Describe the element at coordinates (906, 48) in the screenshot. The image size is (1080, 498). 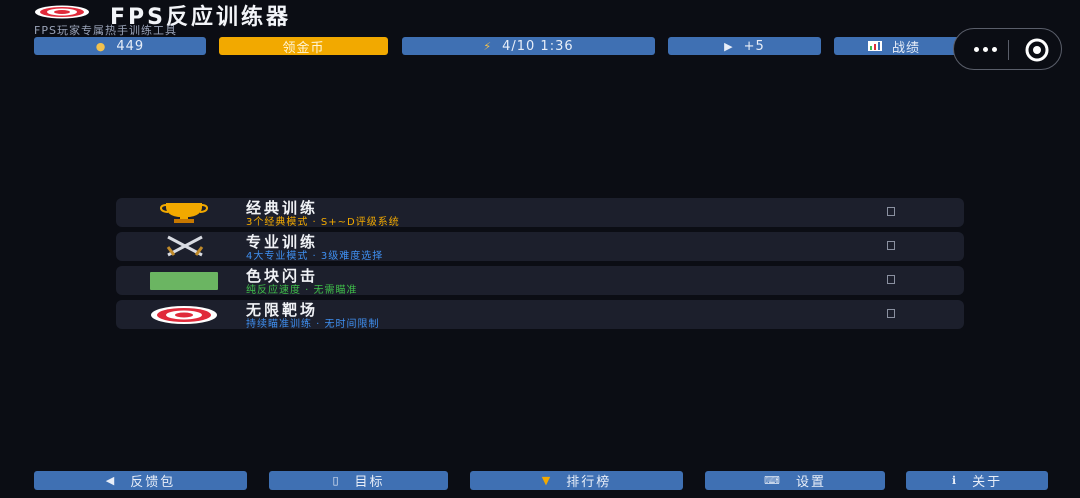
I see `stats-label: 战绩` at that location.